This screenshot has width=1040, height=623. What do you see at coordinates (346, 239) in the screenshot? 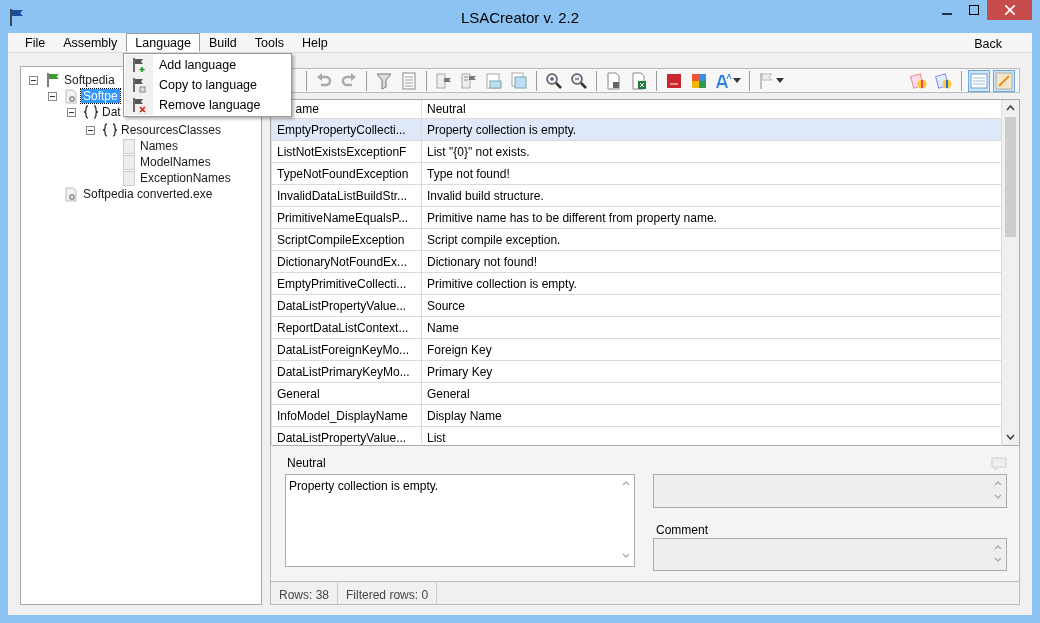
I see `table-cell: ScriptCompileException` at bounding box center [346, 239].